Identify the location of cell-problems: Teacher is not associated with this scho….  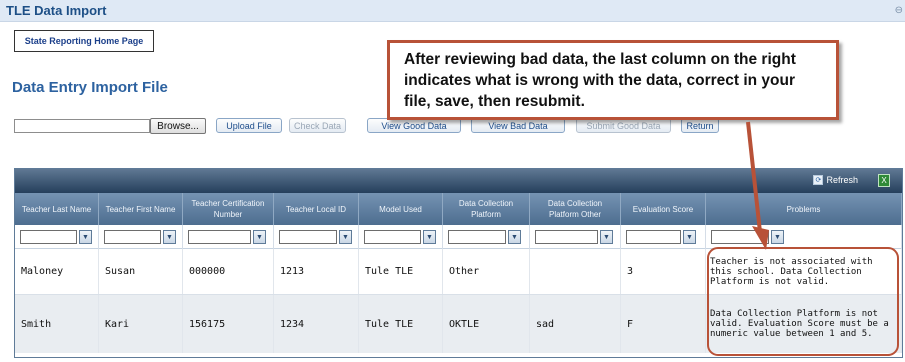
(804, 271).